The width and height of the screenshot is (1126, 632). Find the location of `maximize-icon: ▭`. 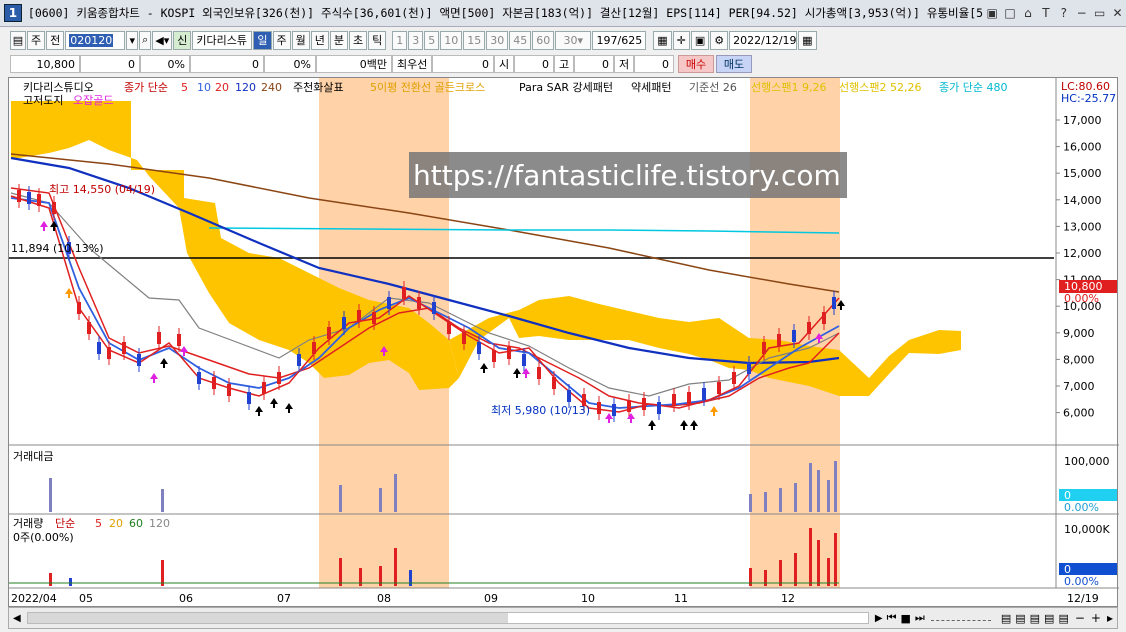

maximize-icon: ▭ is located at coordinates (1099, 13).